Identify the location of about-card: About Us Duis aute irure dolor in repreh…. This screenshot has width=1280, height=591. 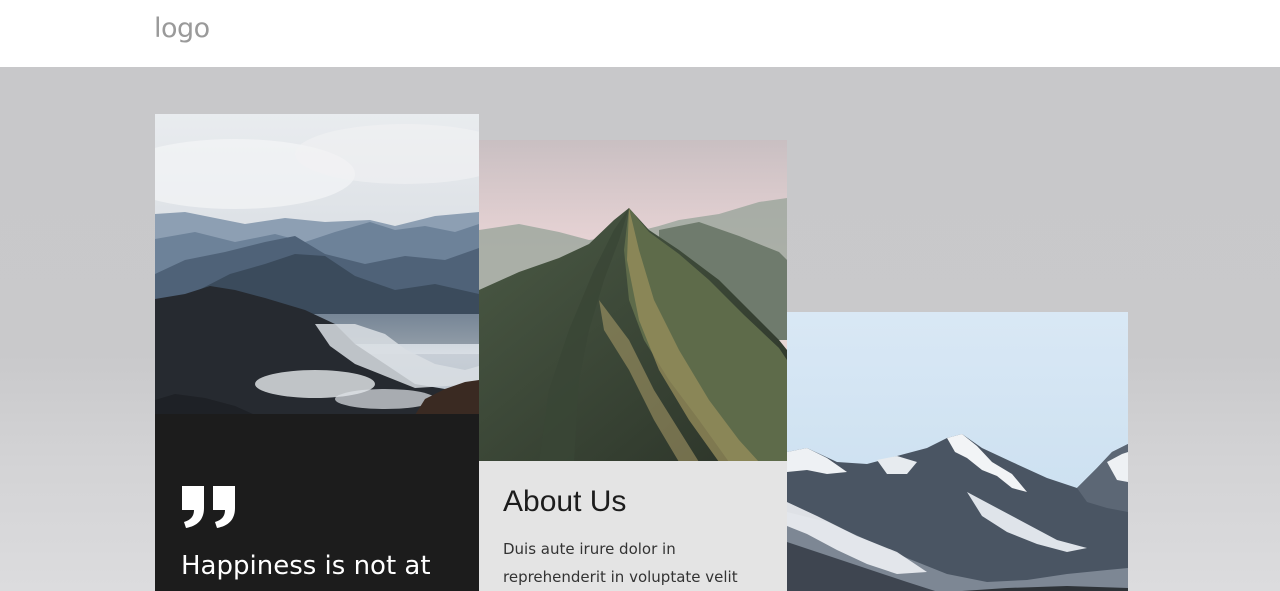
(633, 526).